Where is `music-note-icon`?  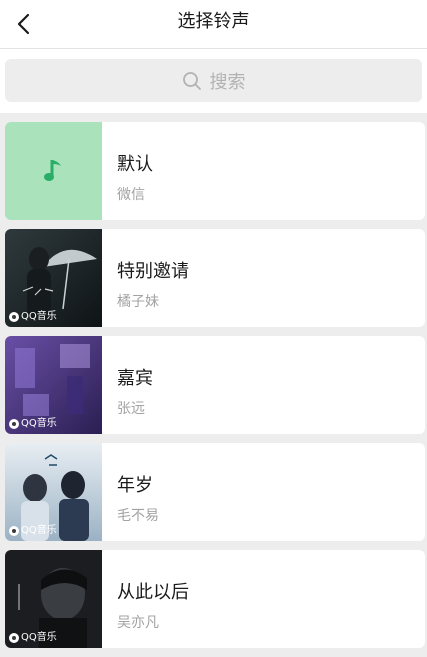 music-note-icon is located at coordinates (52, 170).